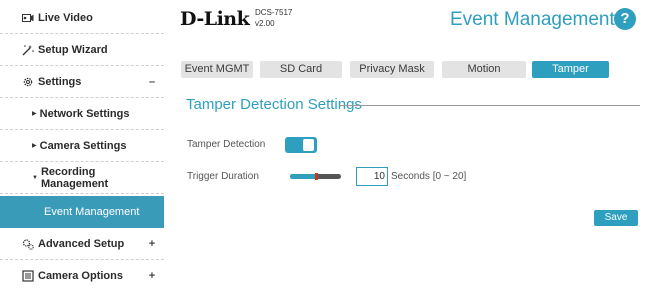 This screenshot has width=647, height=291. Describe the element at coordinates (28, 17) in the screenshot. I see `video-icon` at that location.